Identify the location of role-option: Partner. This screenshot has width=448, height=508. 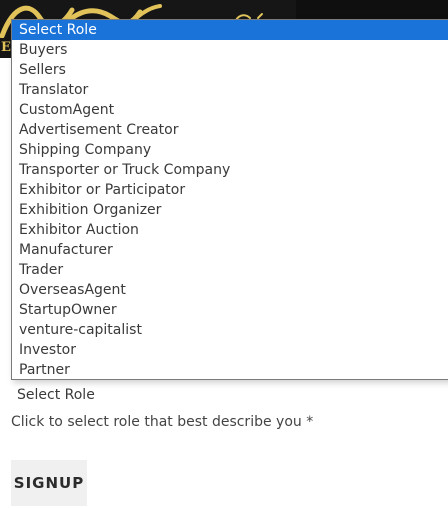
(230, 369).